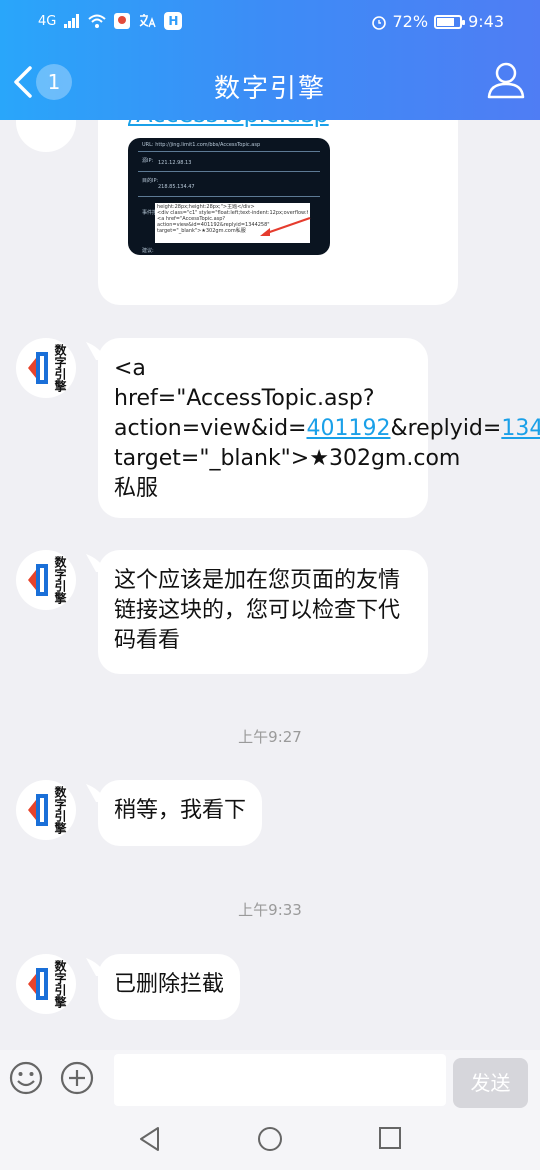  I want to click on nav-recent-icon, so click(390, 1138).